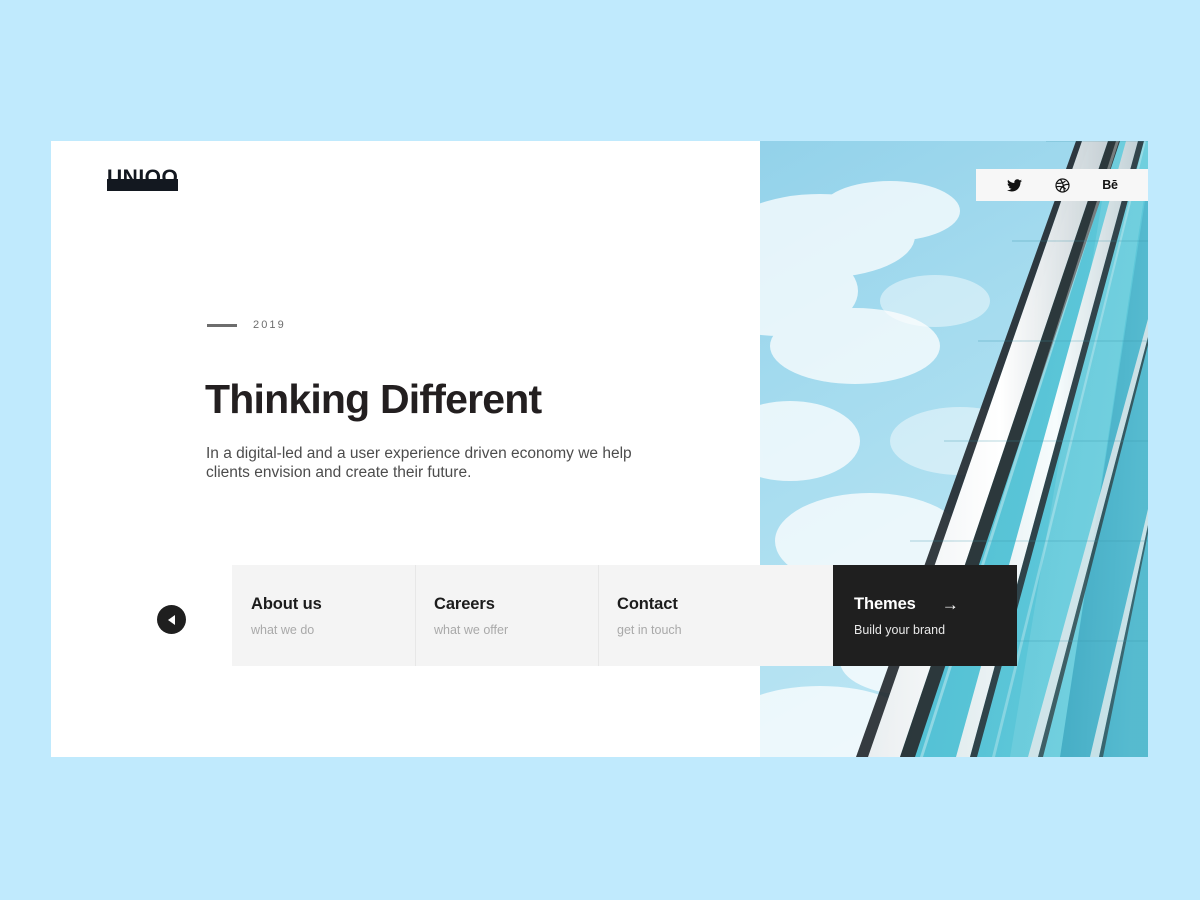  I want to click on chevron-left-icon, so click(171, 619).